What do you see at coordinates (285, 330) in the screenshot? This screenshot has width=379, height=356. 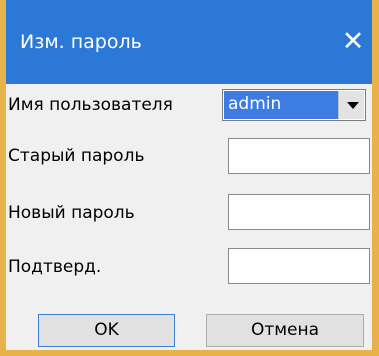 I see `cancel-button: Отмена` at bounding box center [285, 330].